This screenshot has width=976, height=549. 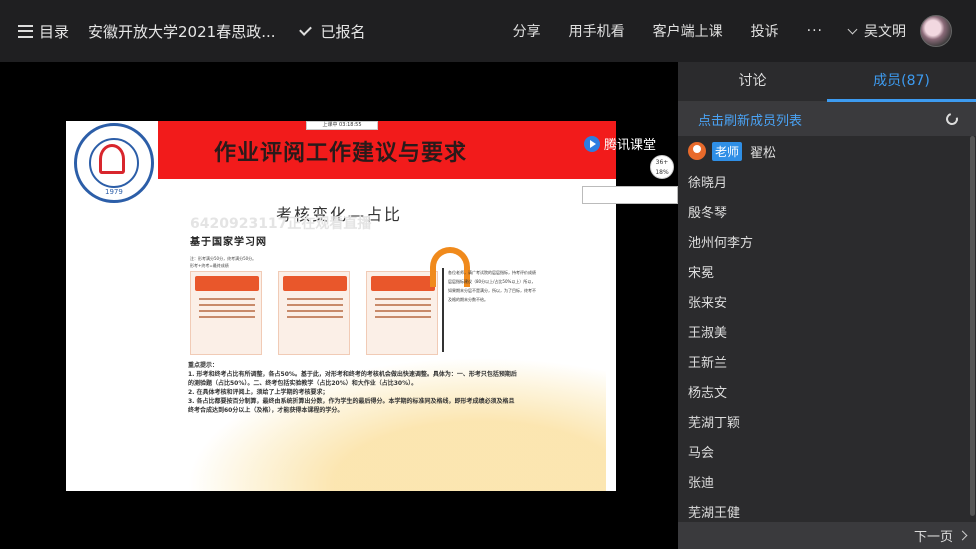 What do you see at coordinates (952, 119) in the screenshot?
I see `refresh-icon` at bounding box center [952, 119].